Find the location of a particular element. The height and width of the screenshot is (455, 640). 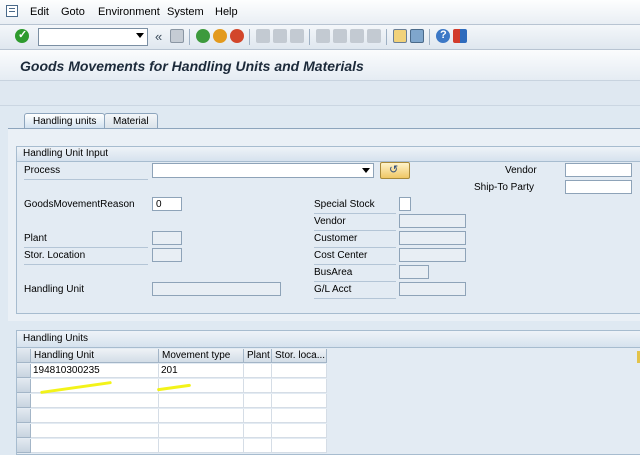

refresh-button: ↺ is located at coordinates (395, 170).